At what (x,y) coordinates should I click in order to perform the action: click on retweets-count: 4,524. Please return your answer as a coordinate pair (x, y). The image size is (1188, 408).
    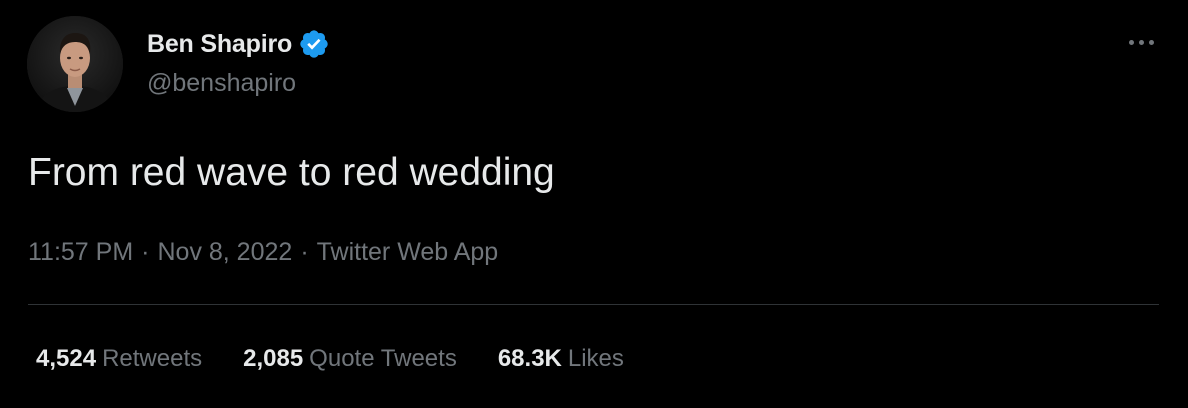
    Looking at the image, I should click on (66, 358).